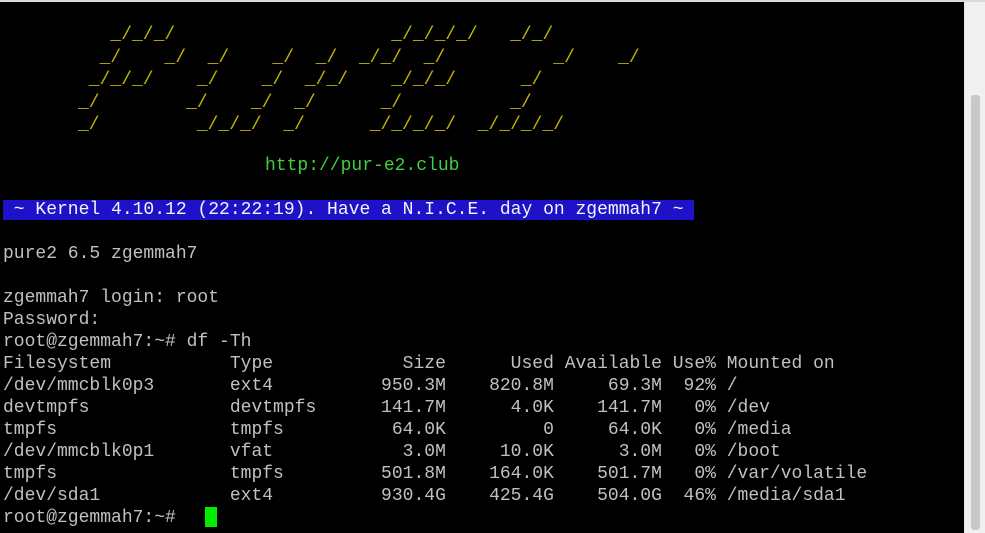 This screenshot has width=985, height=533. What do you see at coordinates (100, 254) in the screenshot?
I see `system-info: pure2 6.5 zgemmah7` at bounding box center [100, 254].